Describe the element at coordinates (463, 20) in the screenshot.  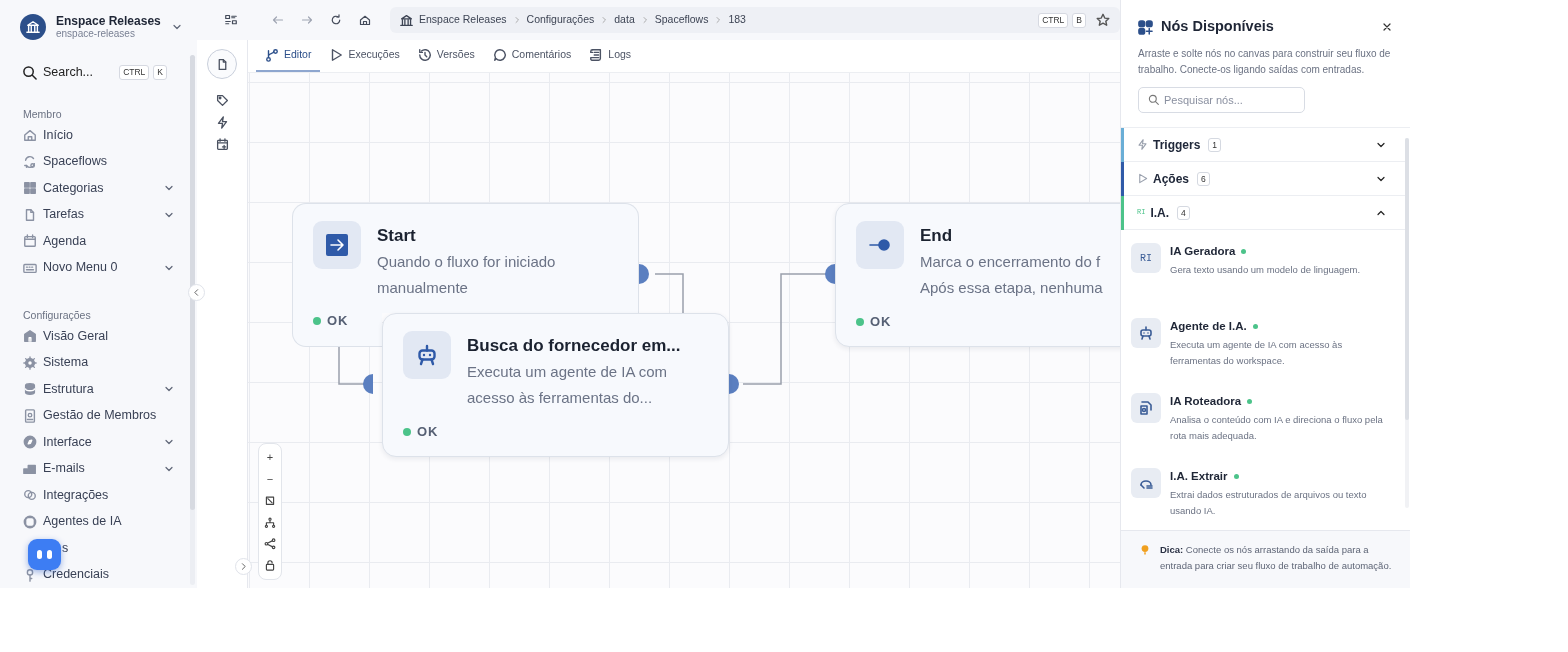
I see `breadcrumb-link: Enspace Releases` at that location.